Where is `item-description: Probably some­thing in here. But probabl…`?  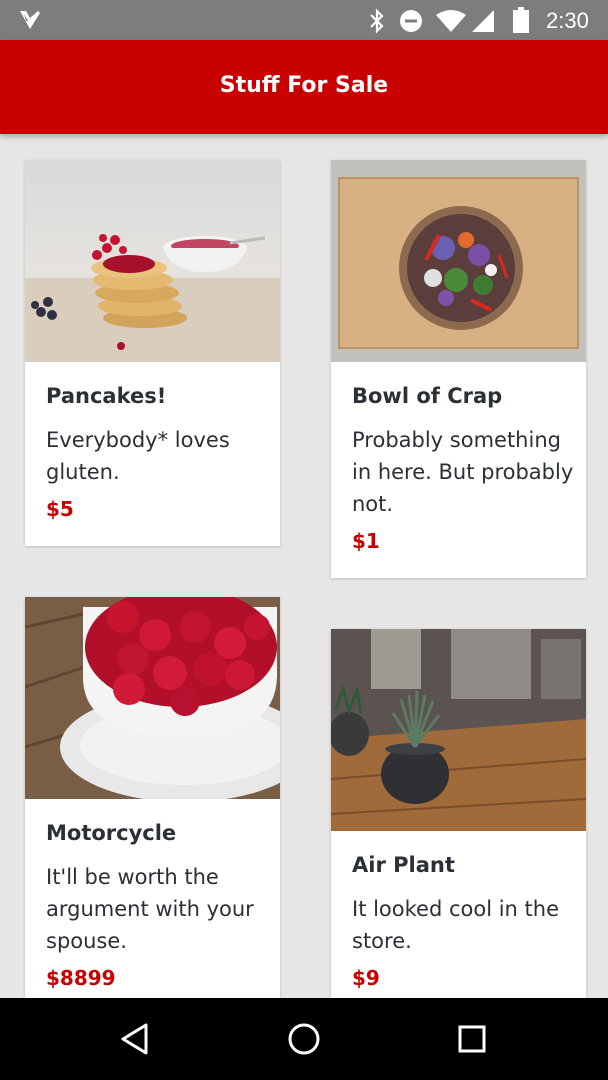
item-description: Probably some­thing in here. But probabl… is located at coordinates (463, 472).